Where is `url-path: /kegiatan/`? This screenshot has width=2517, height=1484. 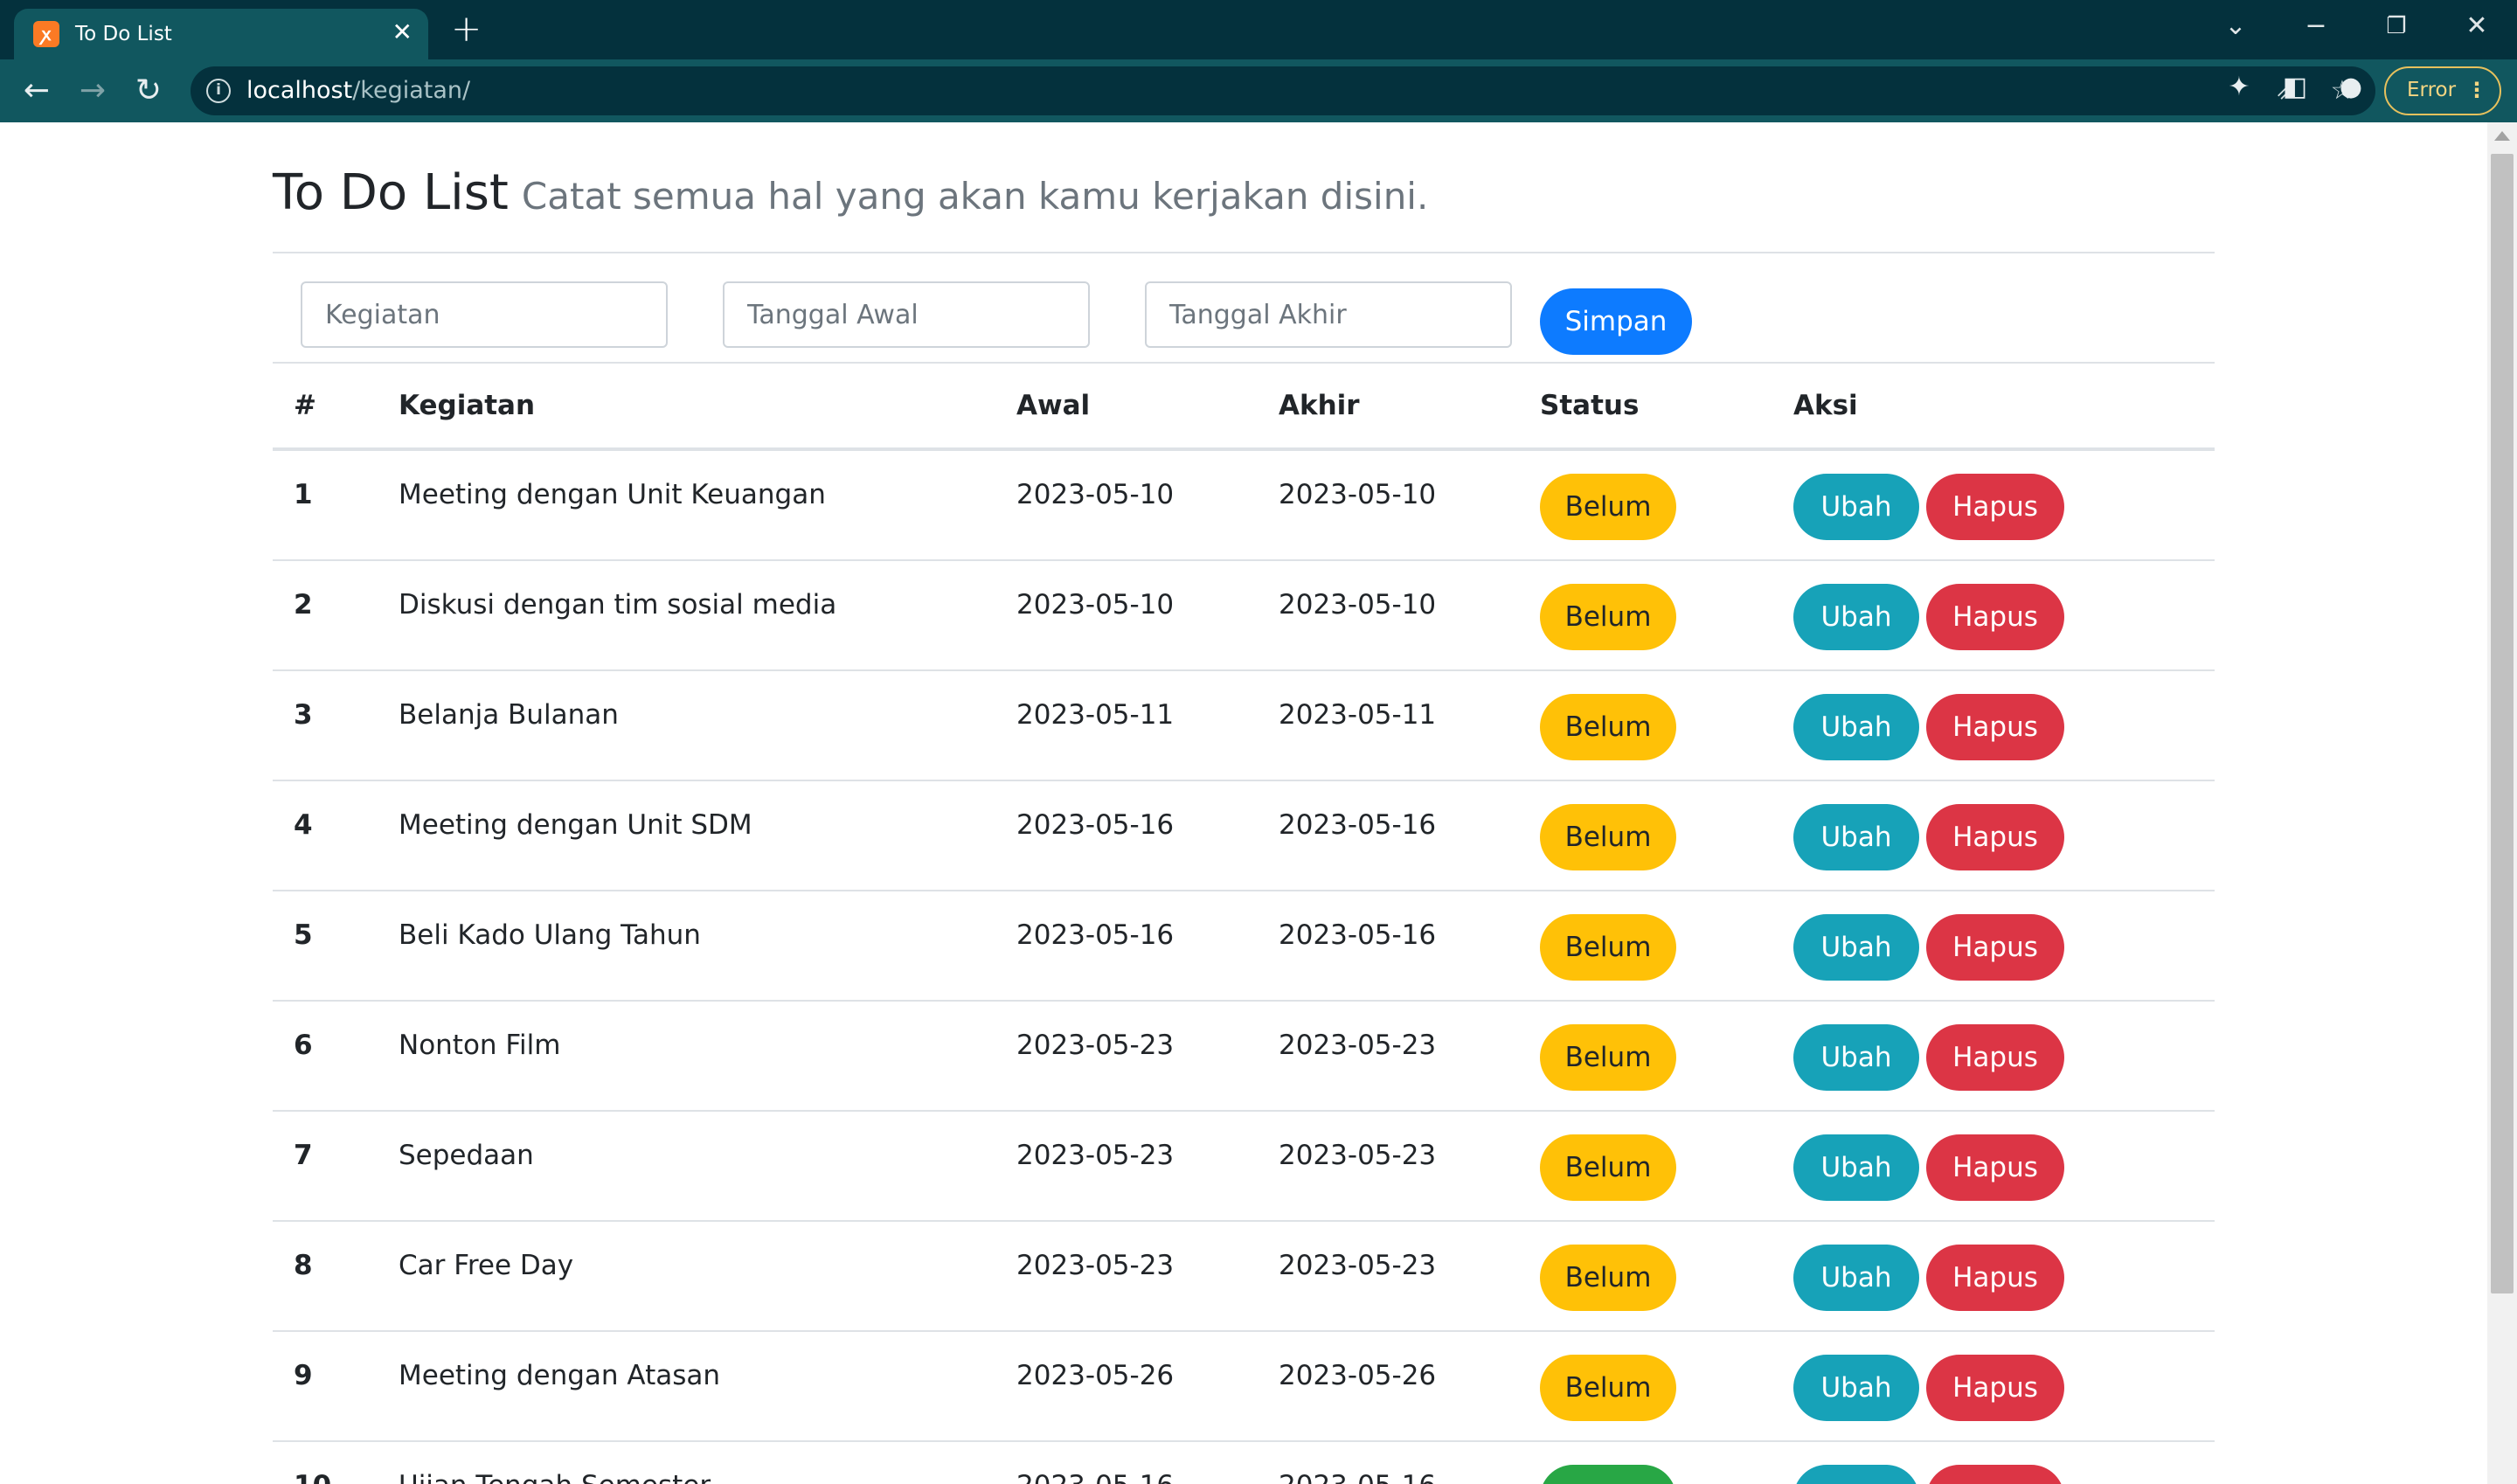
url-path: /kegiatan/ is located at coordinates (411, 90).